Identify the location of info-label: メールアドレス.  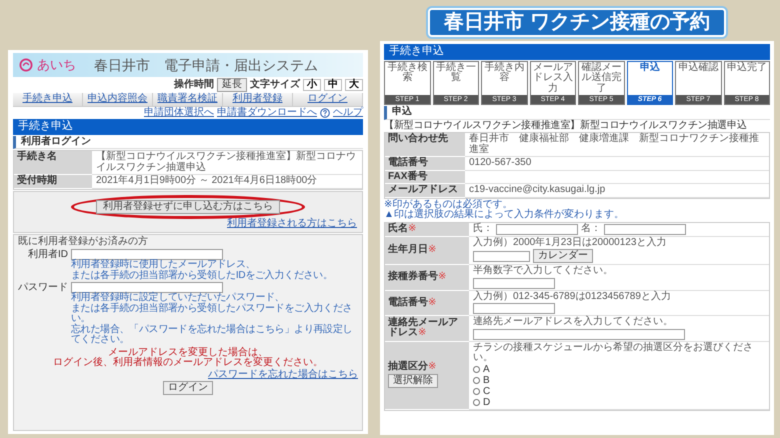
(425, 191).